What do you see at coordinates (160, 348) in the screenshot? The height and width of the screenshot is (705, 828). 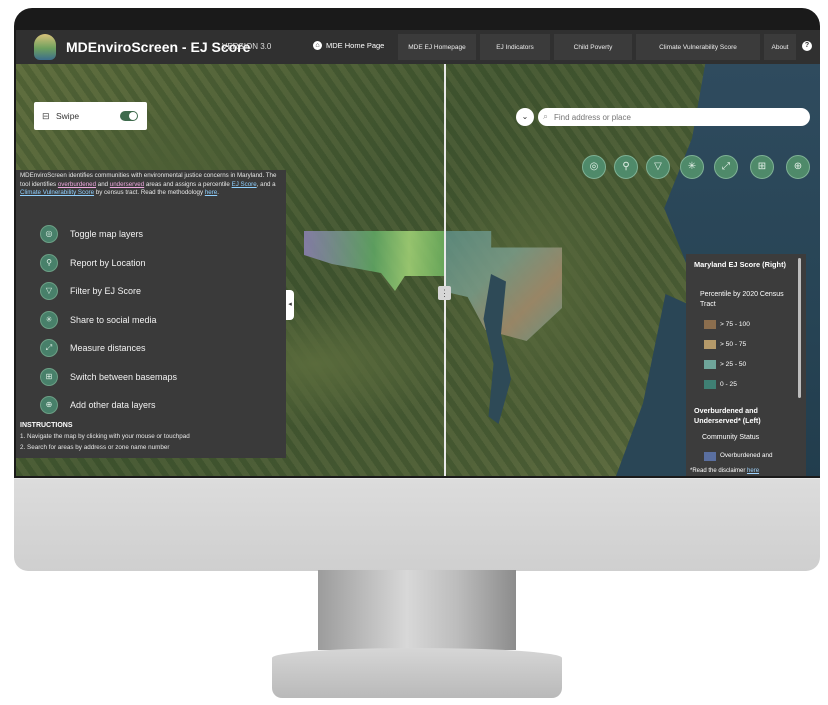 I see `menu-item-measure: ⤢ Measure distances` at bounding box center [160, 348].